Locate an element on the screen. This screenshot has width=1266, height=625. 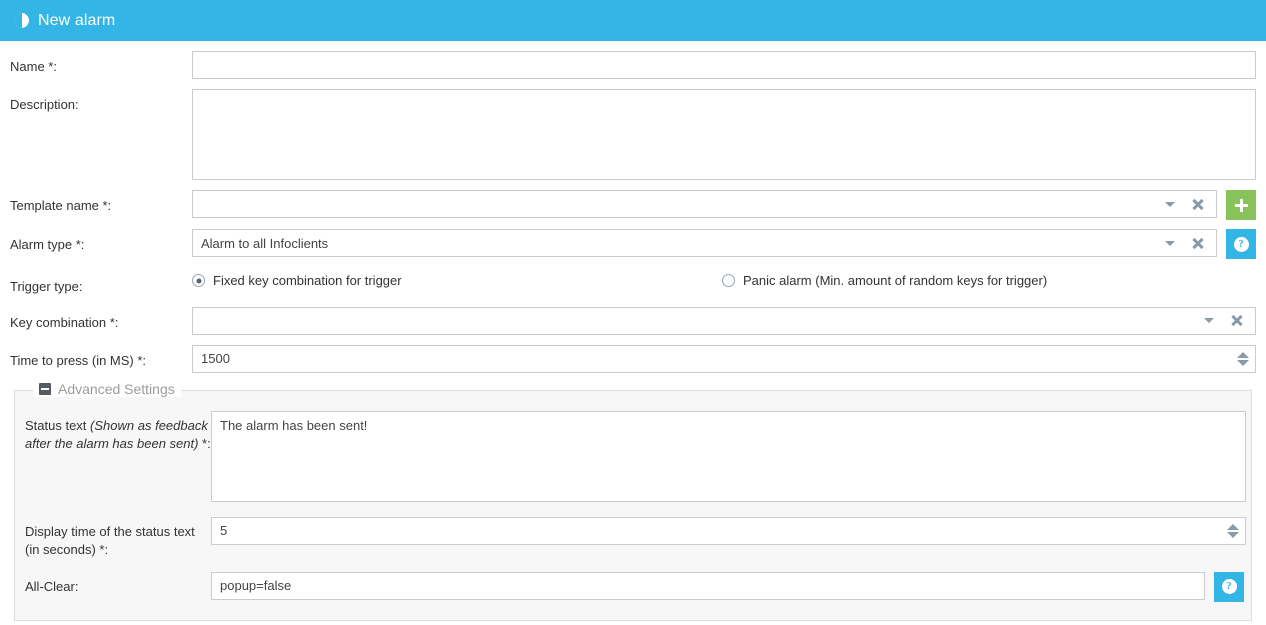
time-to-press-input is located at coordinates (724, 358).